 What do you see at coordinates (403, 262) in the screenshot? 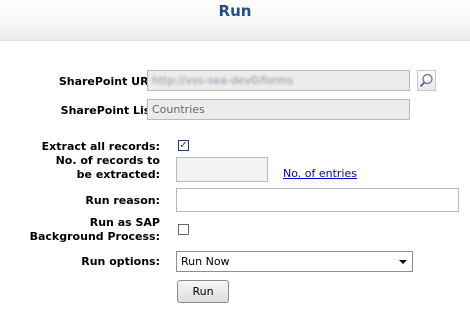
I see `chevron-down-icon` at bounding box center [403, 262].